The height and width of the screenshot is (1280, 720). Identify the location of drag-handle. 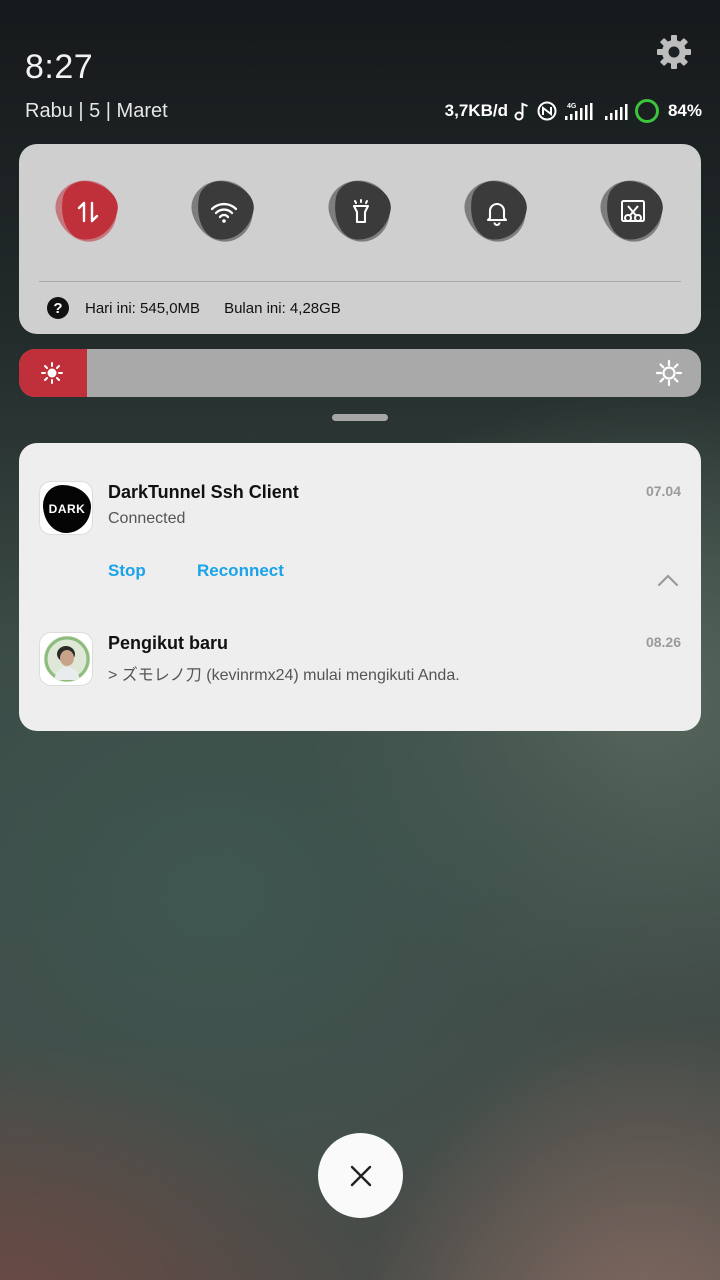
(360, 417).